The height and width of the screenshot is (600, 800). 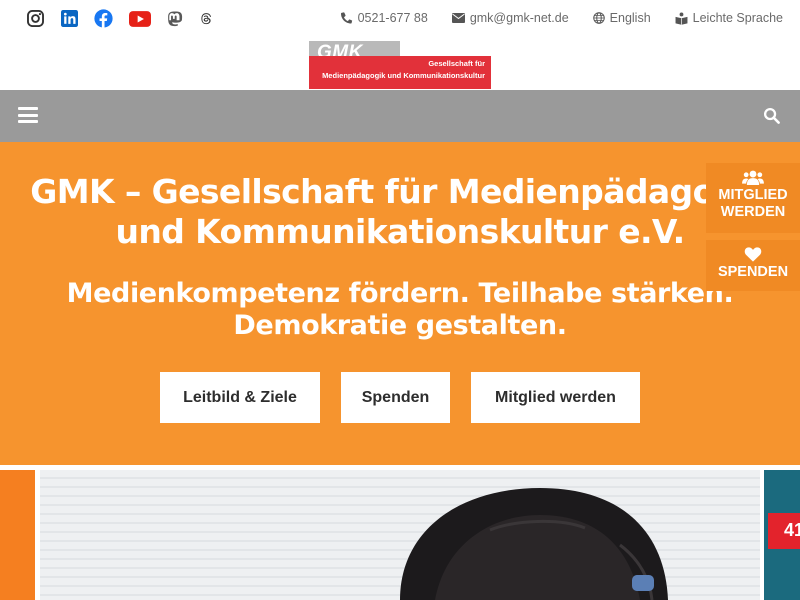 What do you see at coordinates (103, 18) in the screenshot?
I see `facebook-icon` at bounding box center [103, 18].